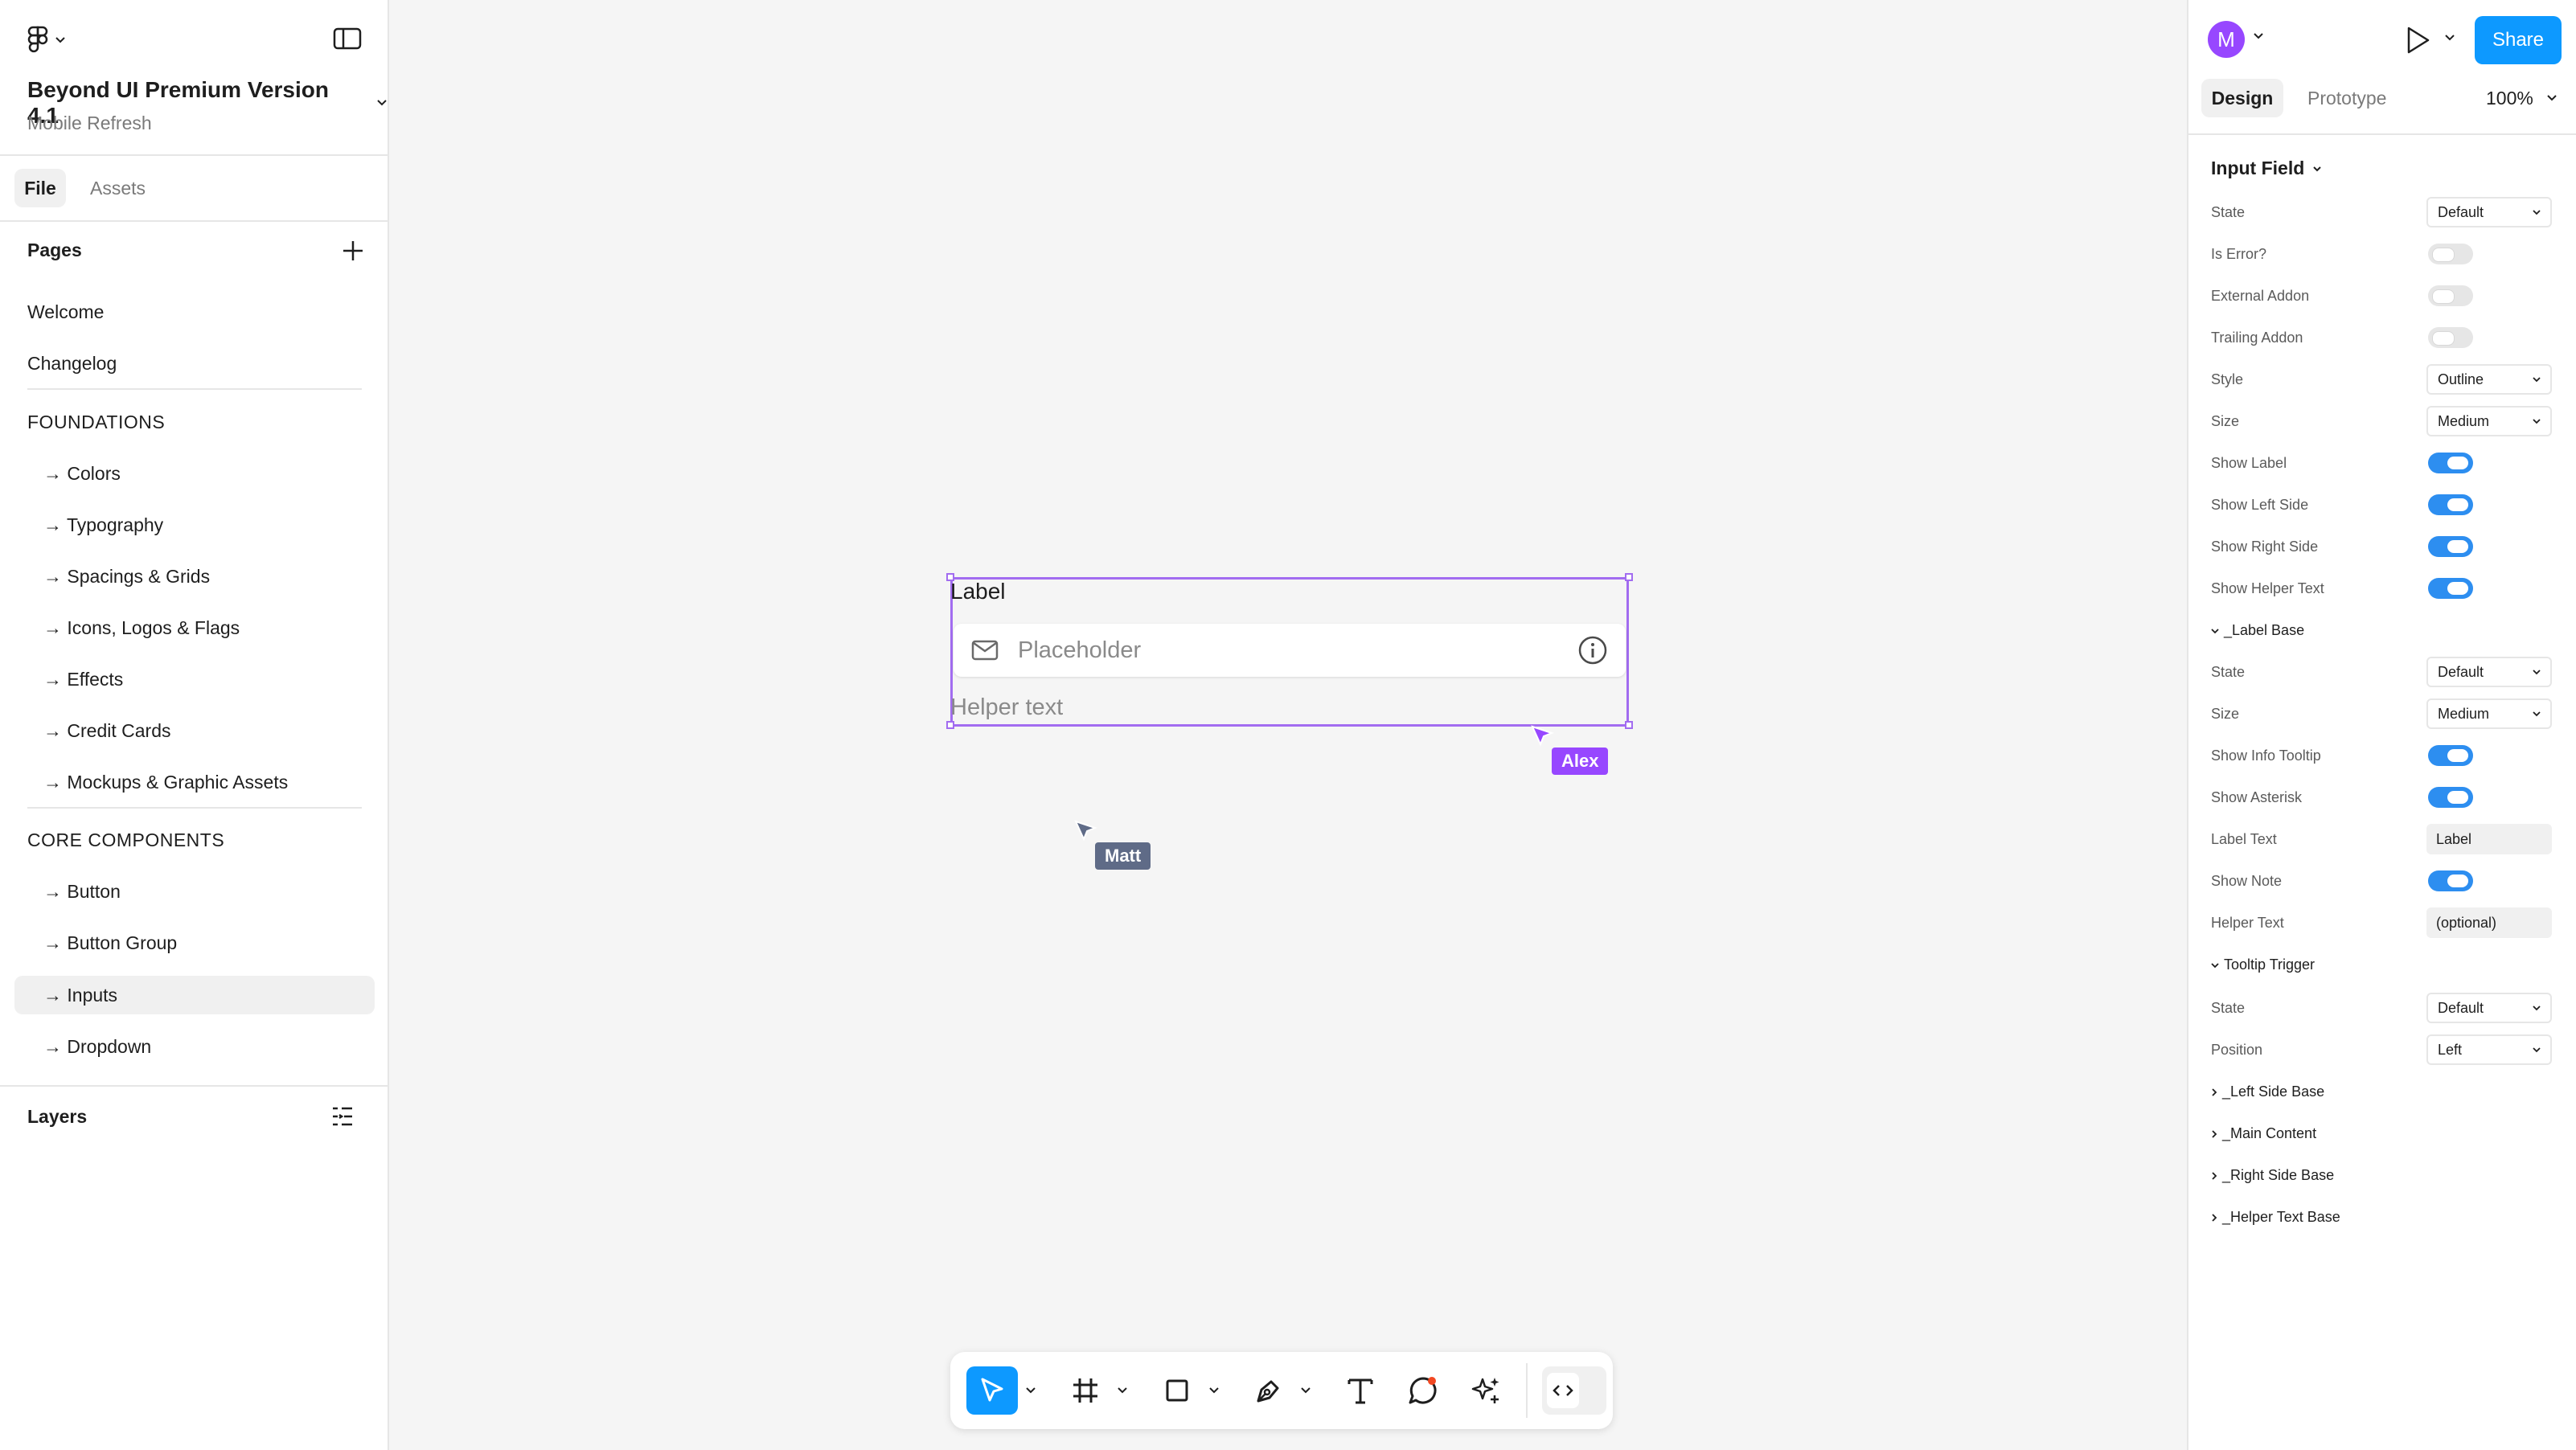 Image resolution: width=2576 pixels, height=1450 pixels. I want to click on page-item-dropdown: → Dropdown, so click(97, 1046).